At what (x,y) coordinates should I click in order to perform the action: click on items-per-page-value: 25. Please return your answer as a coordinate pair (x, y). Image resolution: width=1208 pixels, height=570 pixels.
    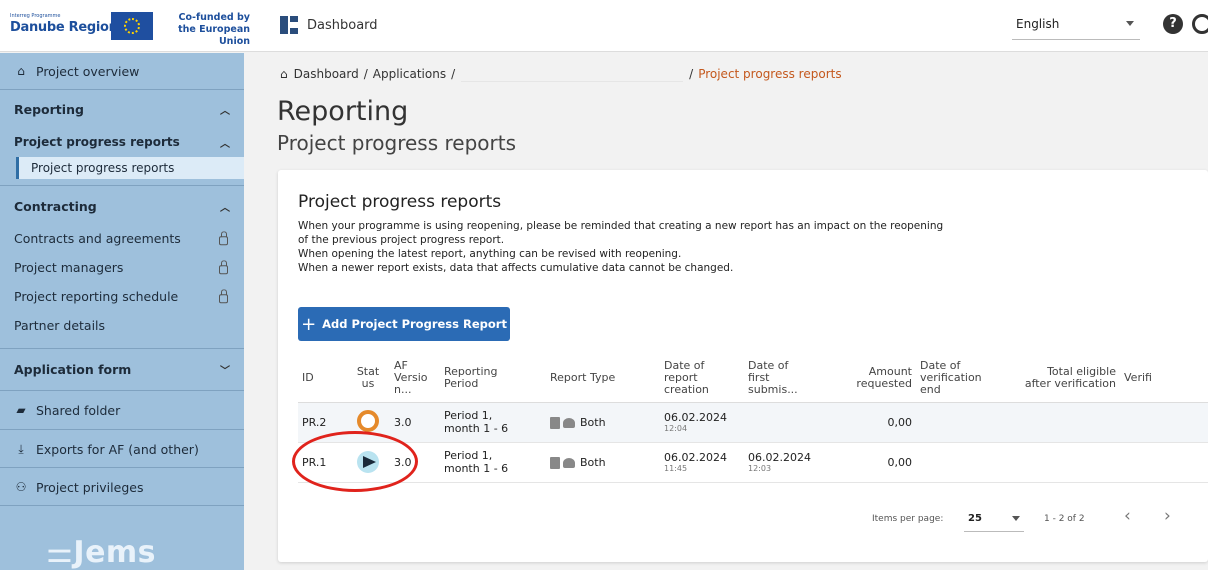
    Looking at the image, I should click on (975, 518).